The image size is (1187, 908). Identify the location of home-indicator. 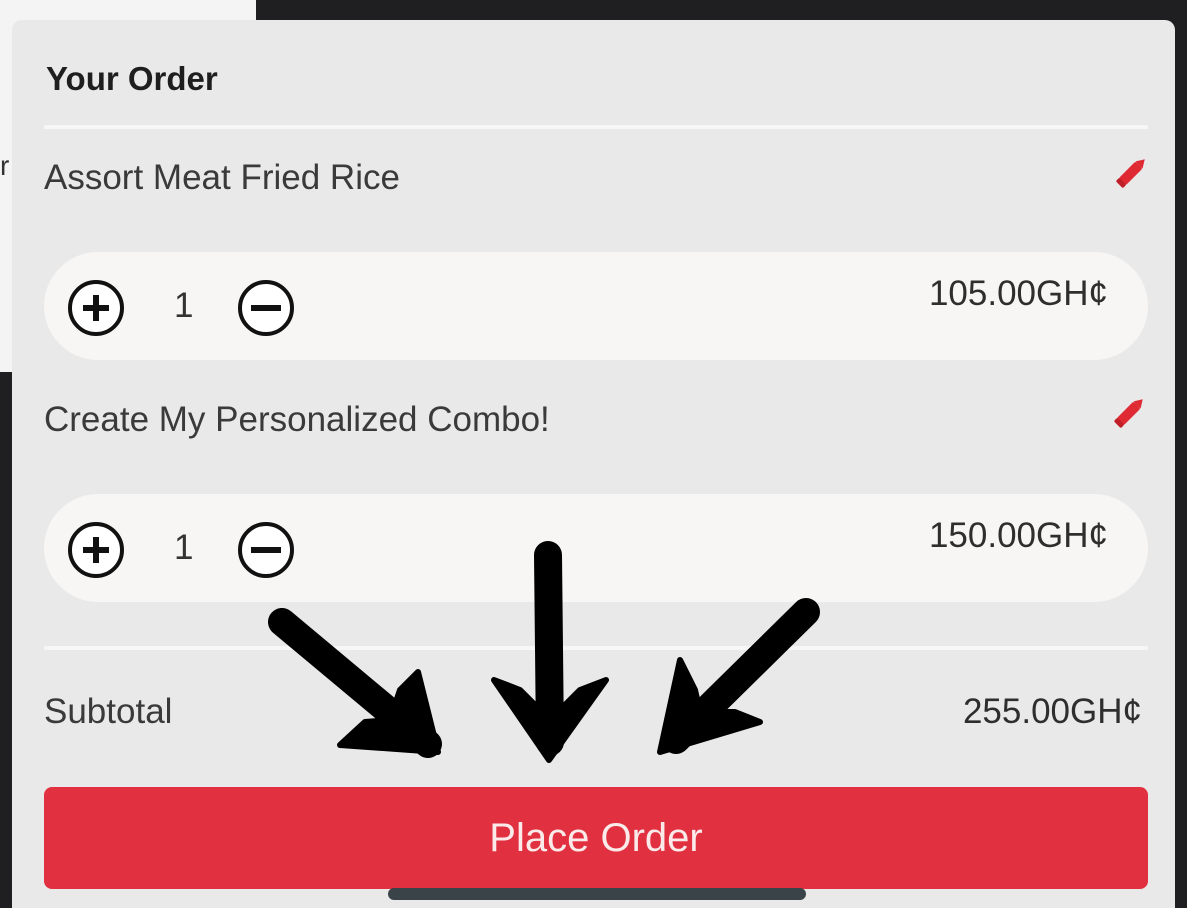
(597, 894).